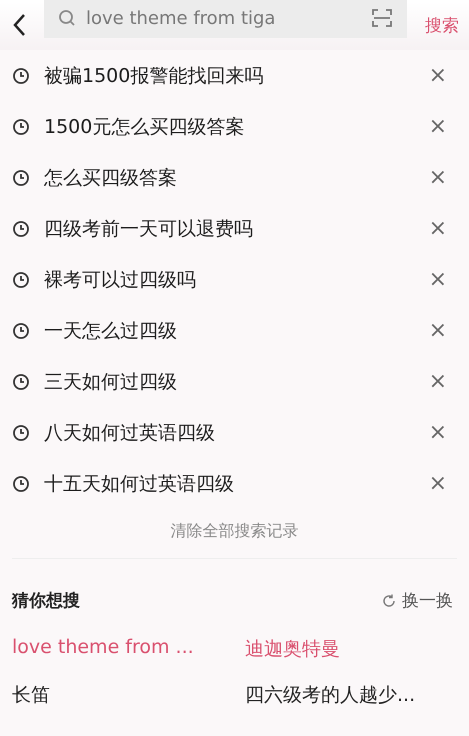 The width and height of the screenshot is (469, 736). I want to click on refresh-button: 换一换, so click(417, 600).